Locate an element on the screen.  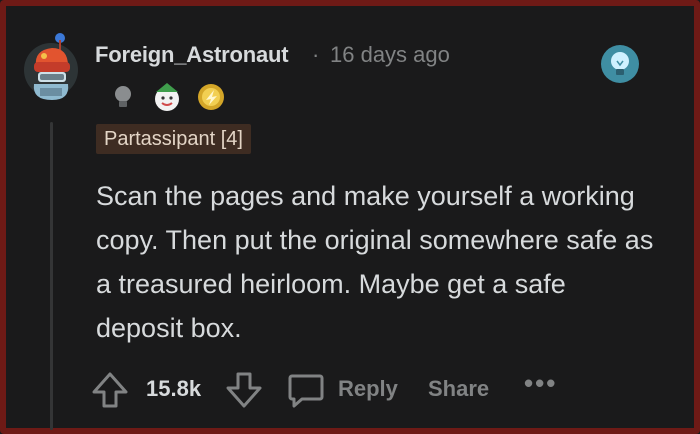
upvote-arrow-icon is located at coordinates (110, 390).